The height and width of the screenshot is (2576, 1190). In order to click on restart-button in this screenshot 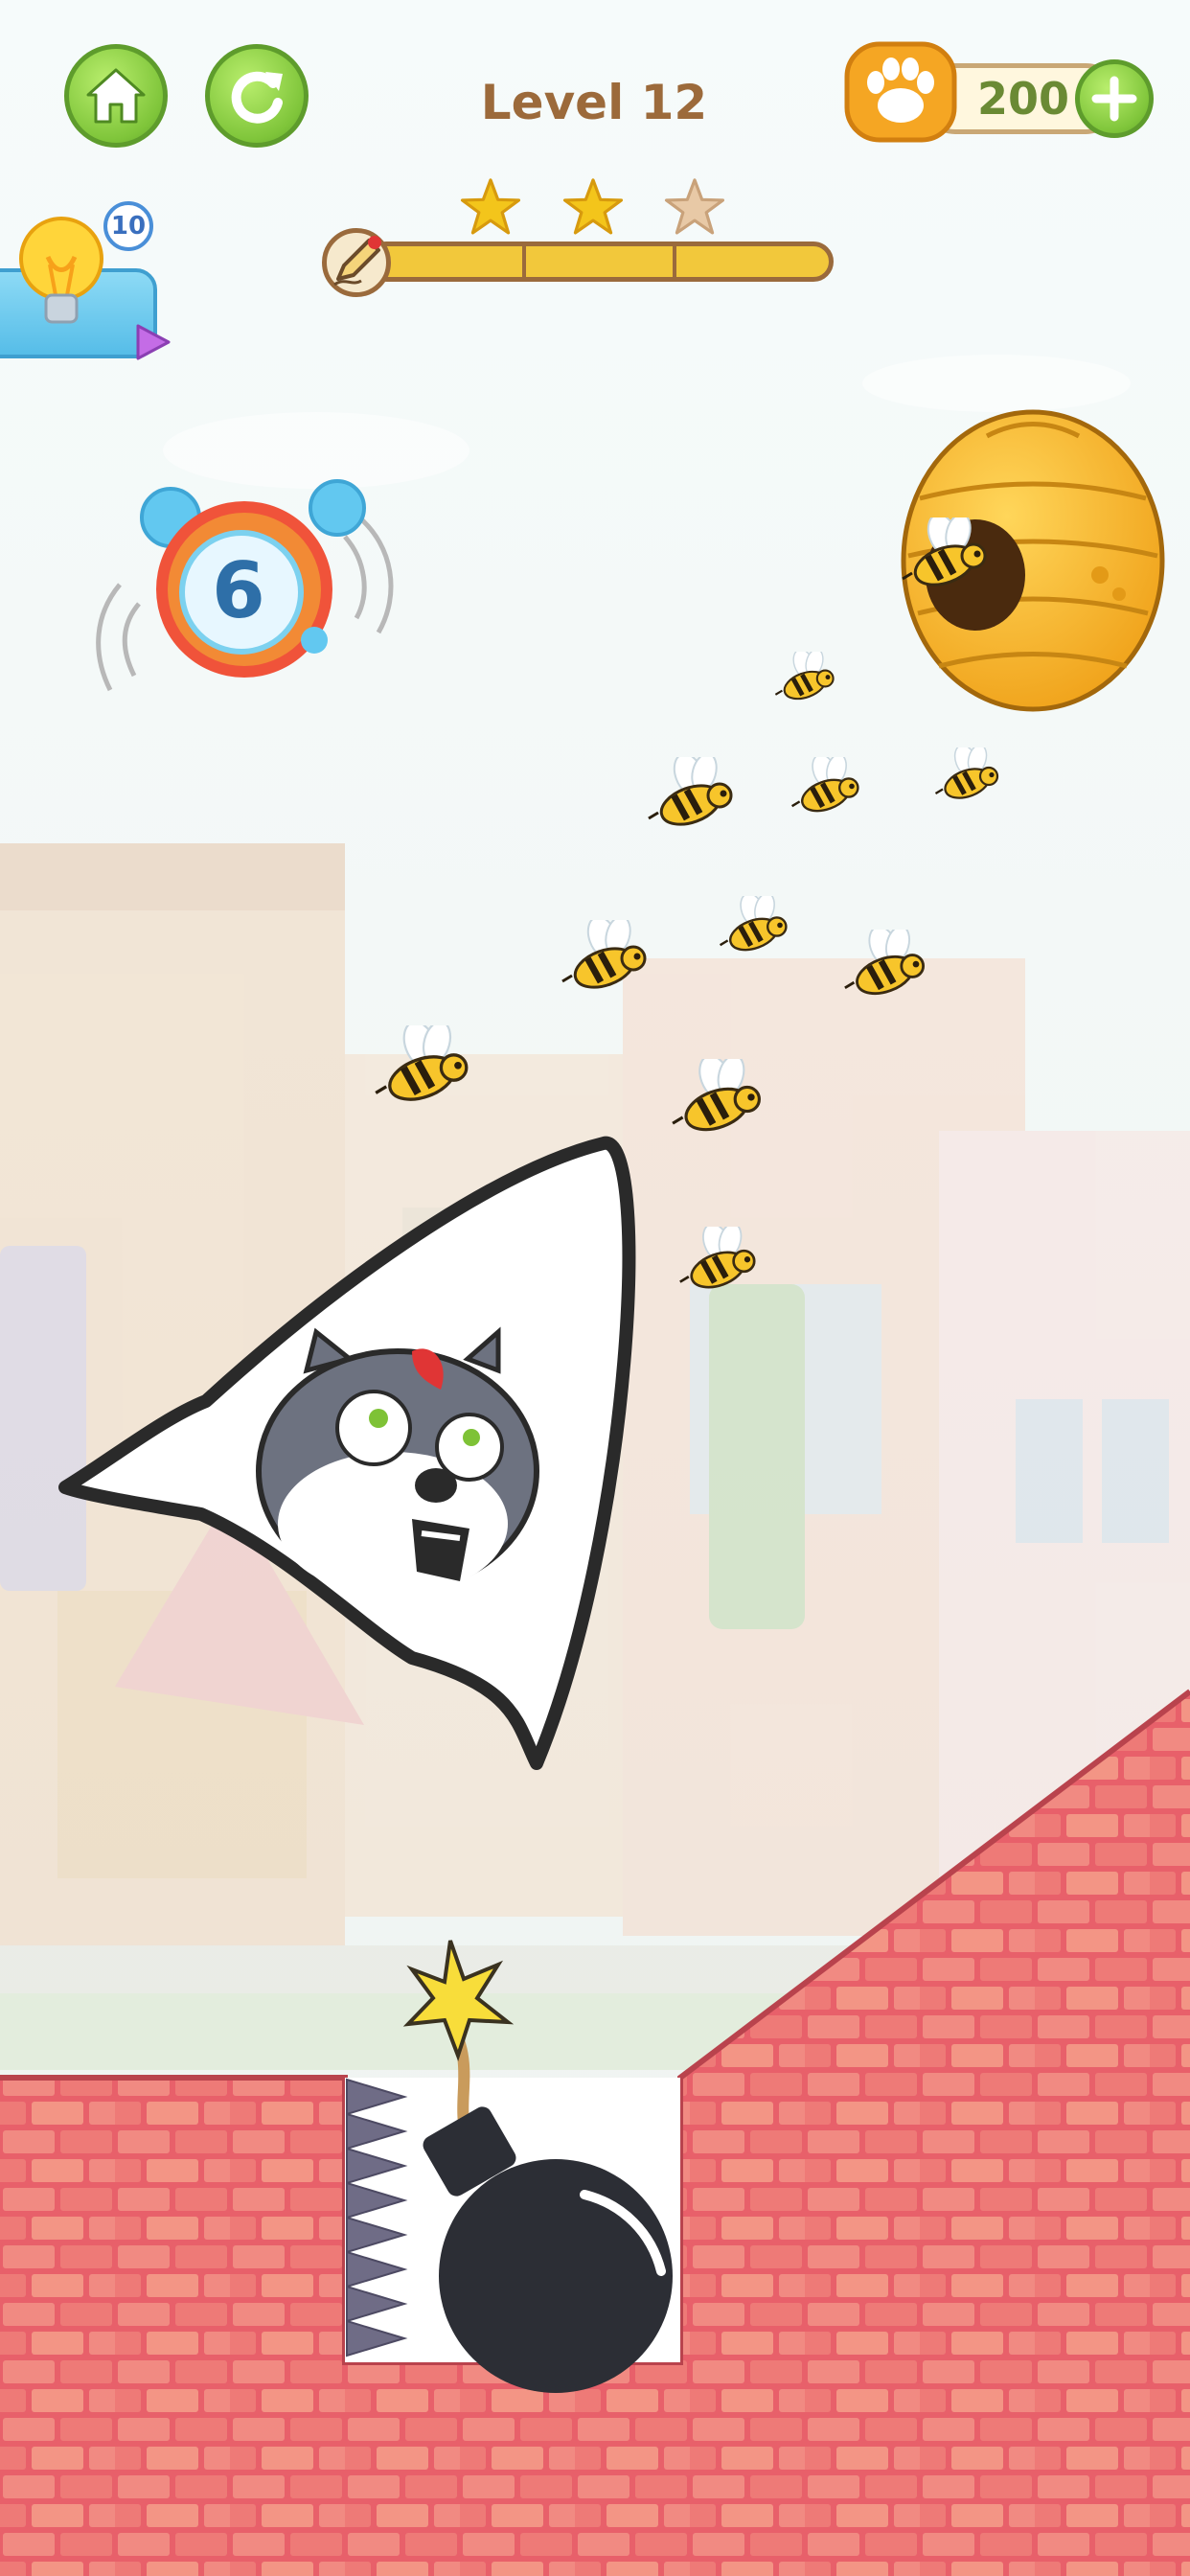, I will do `click(257, 96)`.